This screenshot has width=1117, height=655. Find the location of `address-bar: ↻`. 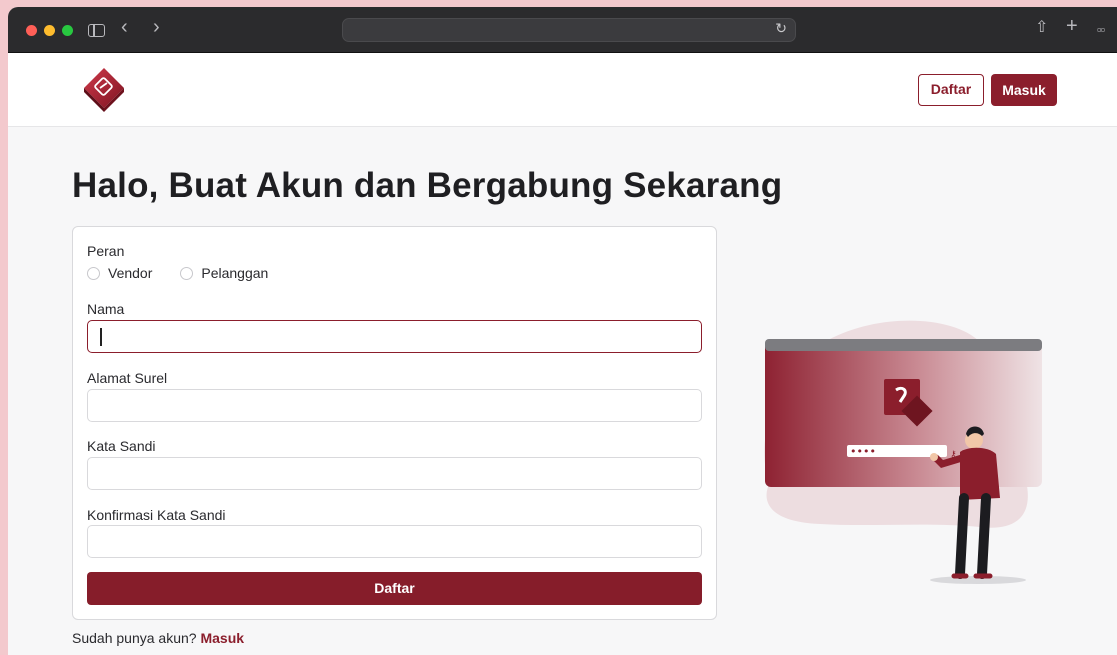

address-bar: ↻ is located at coordinates (569, 30).